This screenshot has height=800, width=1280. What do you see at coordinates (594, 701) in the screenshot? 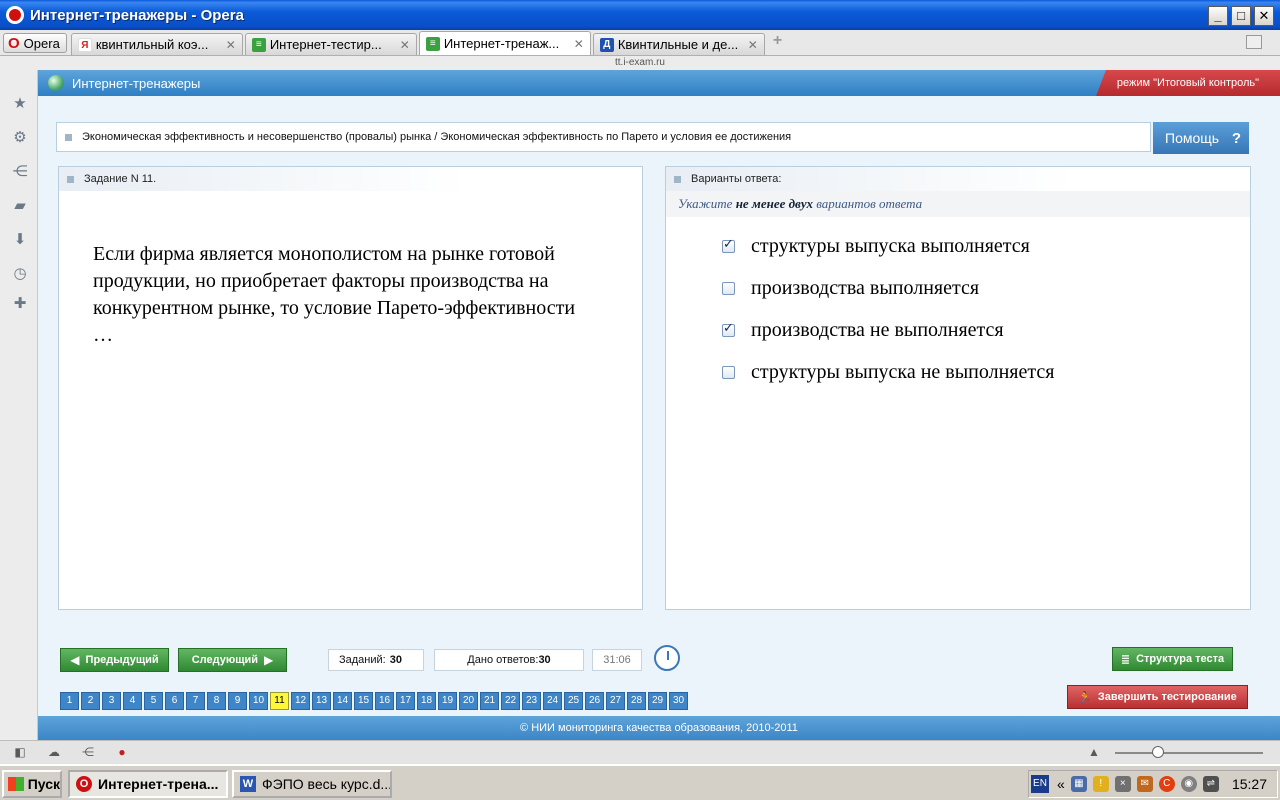
I see `page-button: 26` at bounding box center [594, 701].